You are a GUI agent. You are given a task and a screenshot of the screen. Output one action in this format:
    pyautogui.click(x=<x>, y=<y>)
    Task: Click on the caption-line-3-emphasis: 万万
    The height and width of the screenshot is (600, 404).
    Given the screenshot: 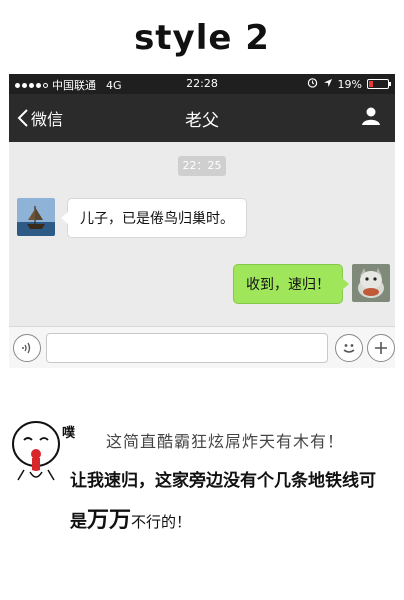 What is the action you would take?
    pyautogui.click(x=109, y=520)
    